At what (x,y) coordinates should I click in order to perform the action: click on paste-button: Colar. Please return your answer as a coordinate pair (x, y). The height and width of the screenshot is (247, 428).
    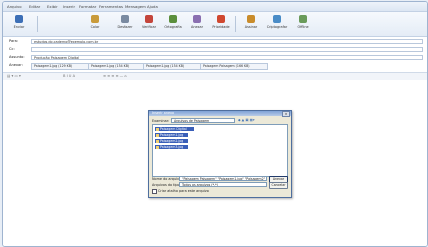
    Looking at the image, I should click on (95, 25).